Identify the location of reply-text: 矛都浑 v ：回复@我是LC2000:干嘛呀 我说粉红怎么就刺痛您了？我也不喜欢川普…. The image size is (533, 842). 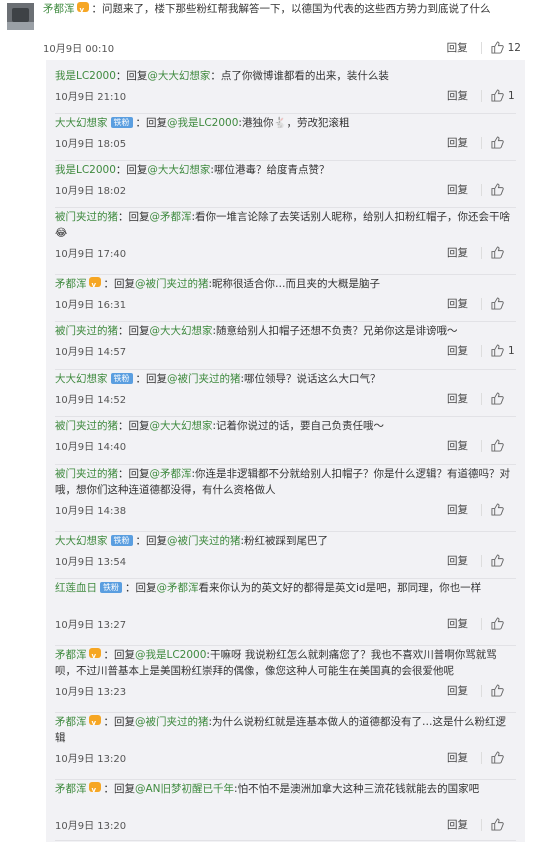
(283, 663).